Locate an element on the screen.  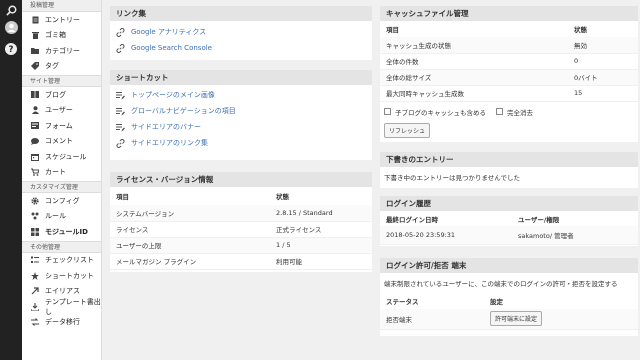
row-value: 1 / 5 is located at coordinates (321, 245).